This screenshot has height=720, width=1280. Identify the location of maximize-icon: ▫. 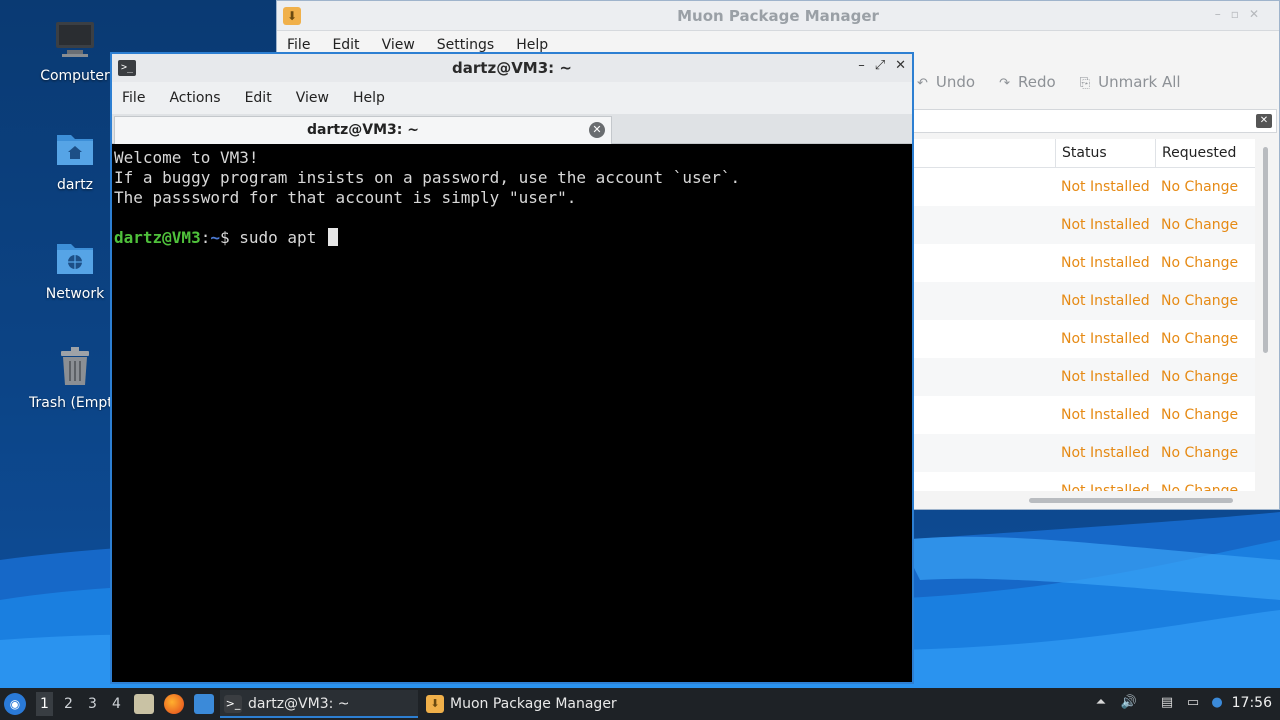
(1240, 14).